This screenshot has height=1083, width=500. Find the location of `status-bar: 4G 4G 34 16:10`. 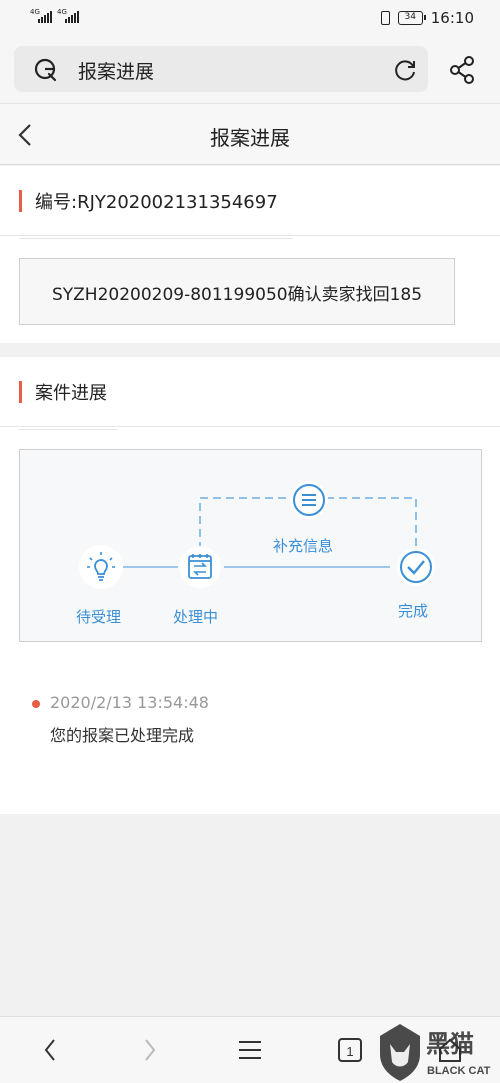

status-bar: 4G 4G 34 16:10 is located at coordinates (250, 18).